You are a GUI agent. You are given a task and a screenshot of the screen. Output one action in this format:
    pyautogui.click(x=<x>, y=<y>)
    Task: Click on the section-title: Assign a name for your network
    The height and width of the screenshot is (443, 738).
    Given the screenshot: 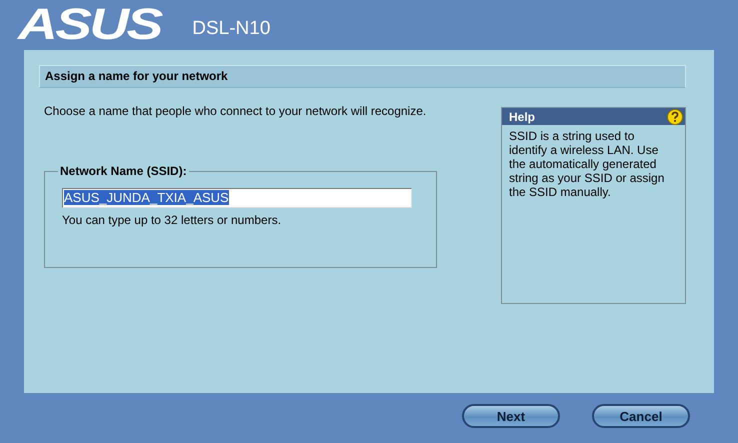 What is the action you would take?
    pyautogui.click(x=362, y=76)
    